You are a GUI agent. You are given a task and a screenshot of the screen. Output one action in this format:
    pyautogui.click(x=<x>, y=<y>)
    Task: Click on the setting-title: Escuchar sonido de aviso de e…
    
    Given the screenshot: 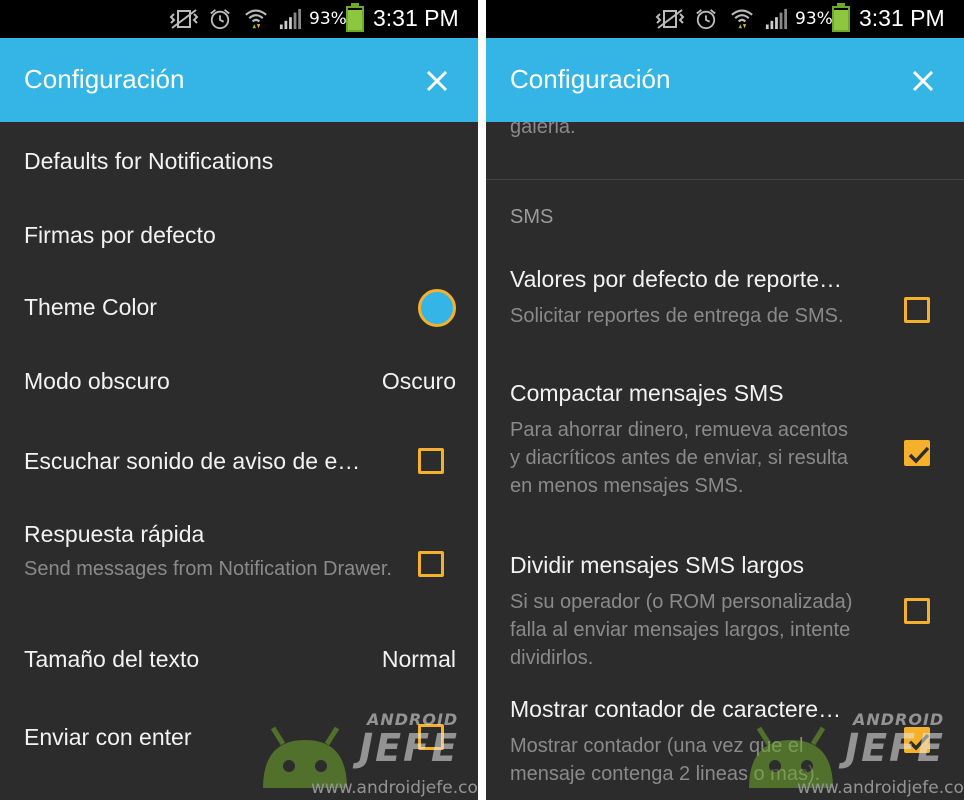 What is the action you would take?
    pyautogui.click(x=192, y=461)
    